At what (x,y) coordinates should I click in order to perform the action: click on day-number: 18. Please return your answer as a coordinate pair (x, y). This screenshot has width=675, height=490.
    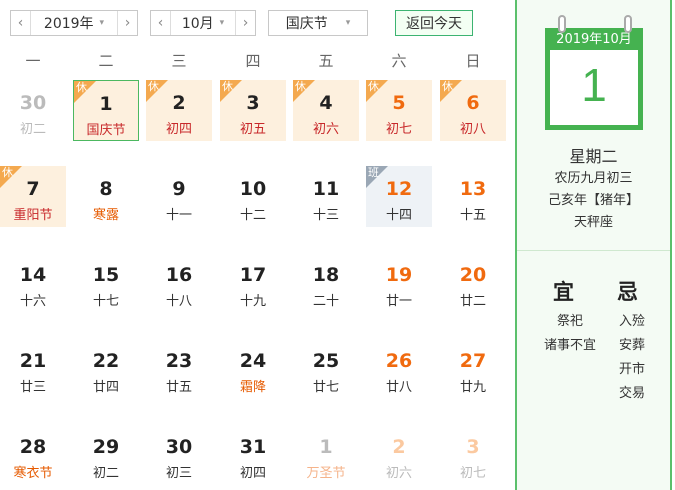
    Looking at the image, I should click on (326, 275).